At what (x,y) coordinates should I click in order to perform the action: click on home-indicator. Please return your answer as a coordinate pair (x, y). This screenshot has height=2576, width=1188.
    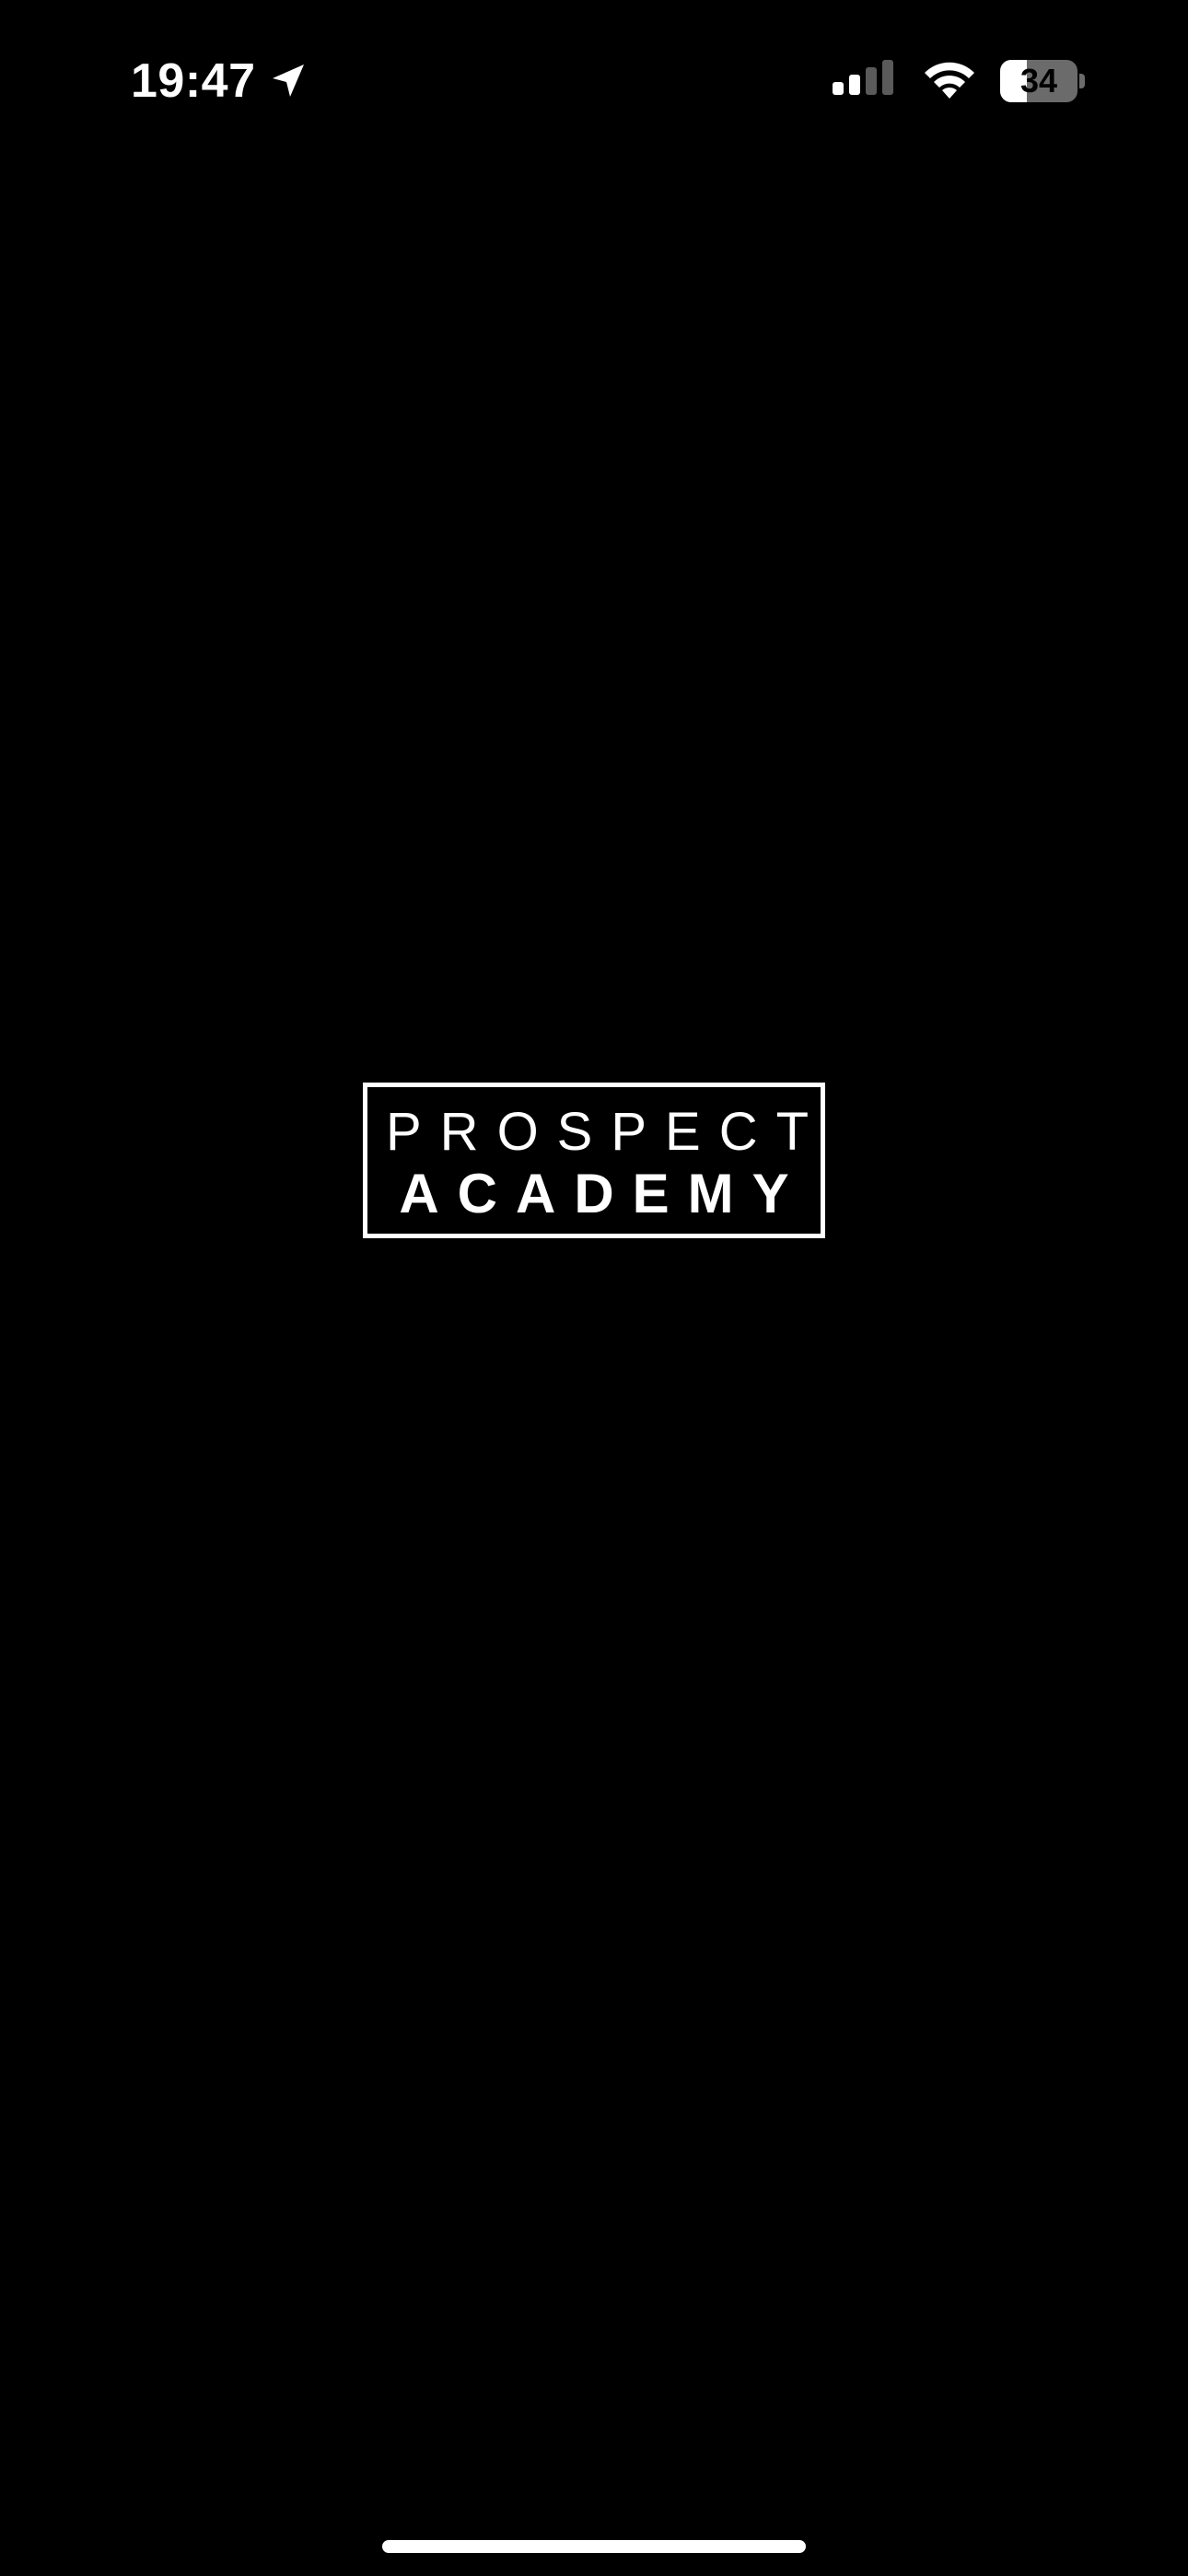
    Looking at the image, I should click on (594, 2546).